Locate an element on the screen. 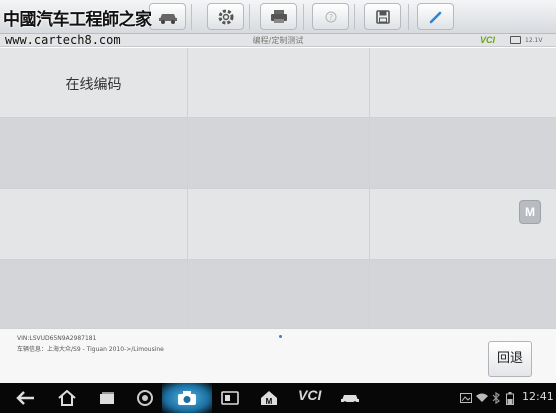 The image size is (556, 413). grid-cell: 在线编码 is located at coordinates (93, 82).